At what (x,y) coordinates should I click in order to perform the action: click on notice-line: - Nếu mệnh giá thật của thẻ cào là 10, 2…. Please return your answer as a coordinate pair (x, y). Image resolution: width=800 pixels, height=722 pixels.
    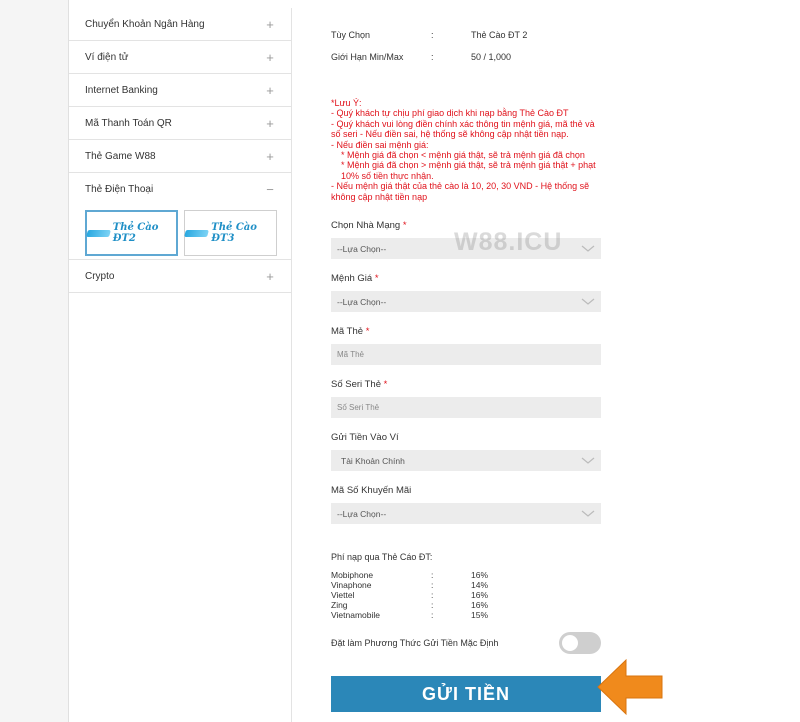
    Looking at the image, I should click on (460, 191).